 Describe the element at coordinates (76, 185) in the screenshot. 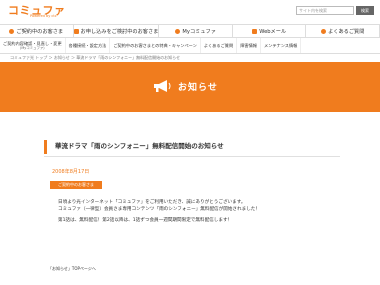

I see `audience-badge: ご契約中のお客さま` at that location.